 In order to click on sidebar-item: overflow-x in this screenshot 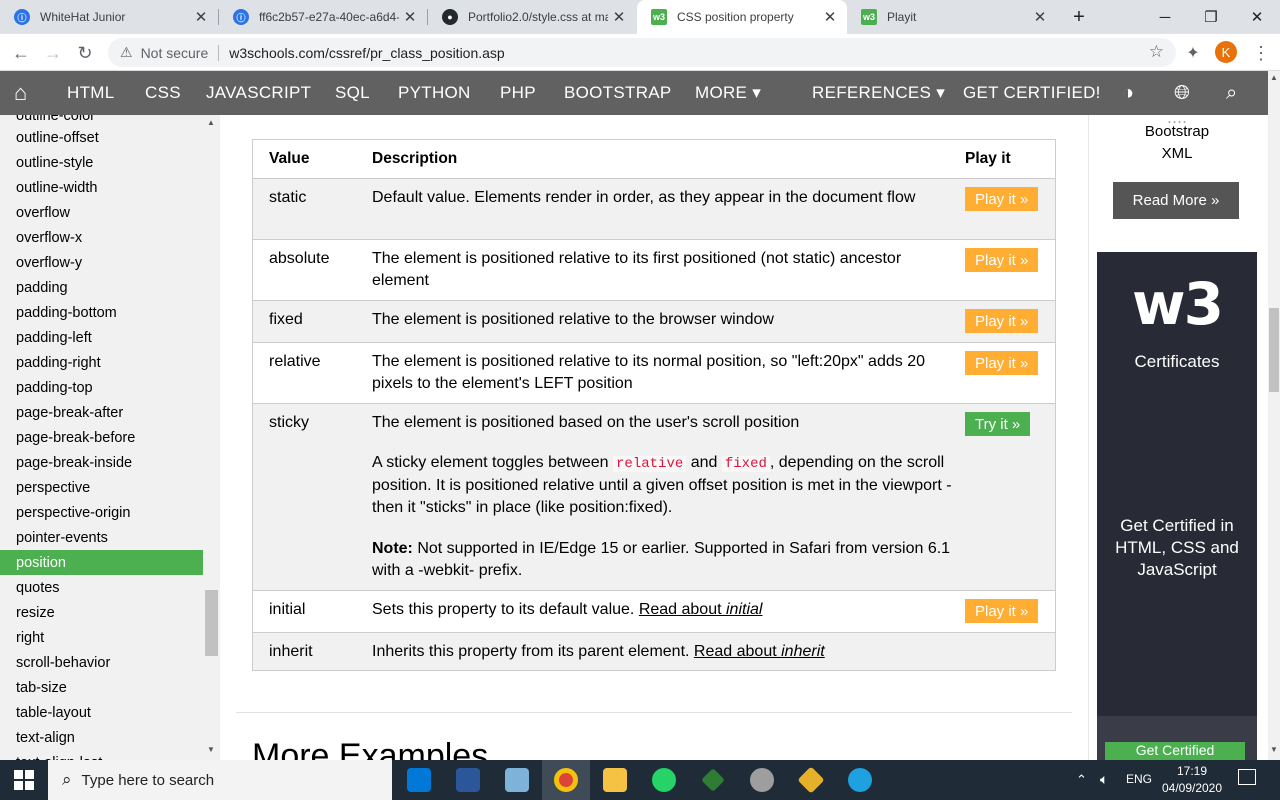, I will do `click(101, 237)`.